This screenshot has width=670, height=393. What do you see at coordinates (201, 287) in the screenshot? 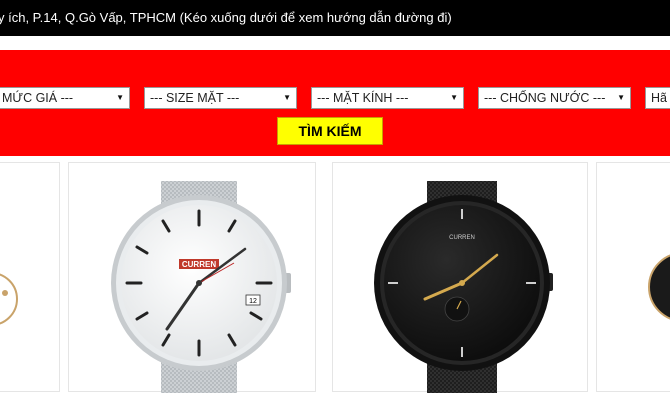
I see `watch-image: CURREN 12` at bounding box center [201, 287].